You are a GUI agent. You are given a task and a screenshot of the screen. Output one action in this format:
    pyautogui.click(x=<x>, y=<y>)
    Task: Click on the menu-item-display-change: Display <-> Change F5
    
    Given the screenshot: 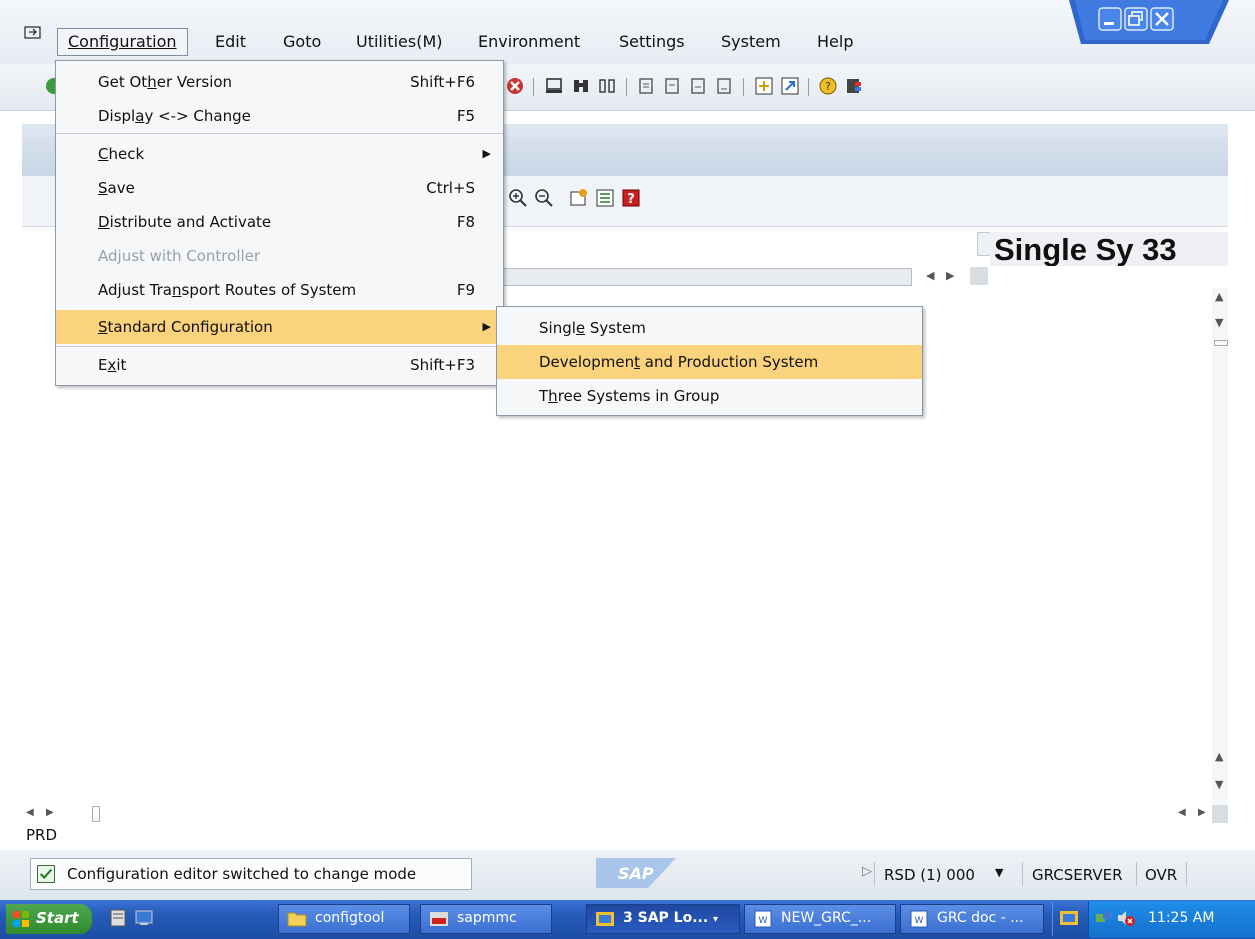 What is the action you would take?
    pyautogui.click(x=279, y=116)
    